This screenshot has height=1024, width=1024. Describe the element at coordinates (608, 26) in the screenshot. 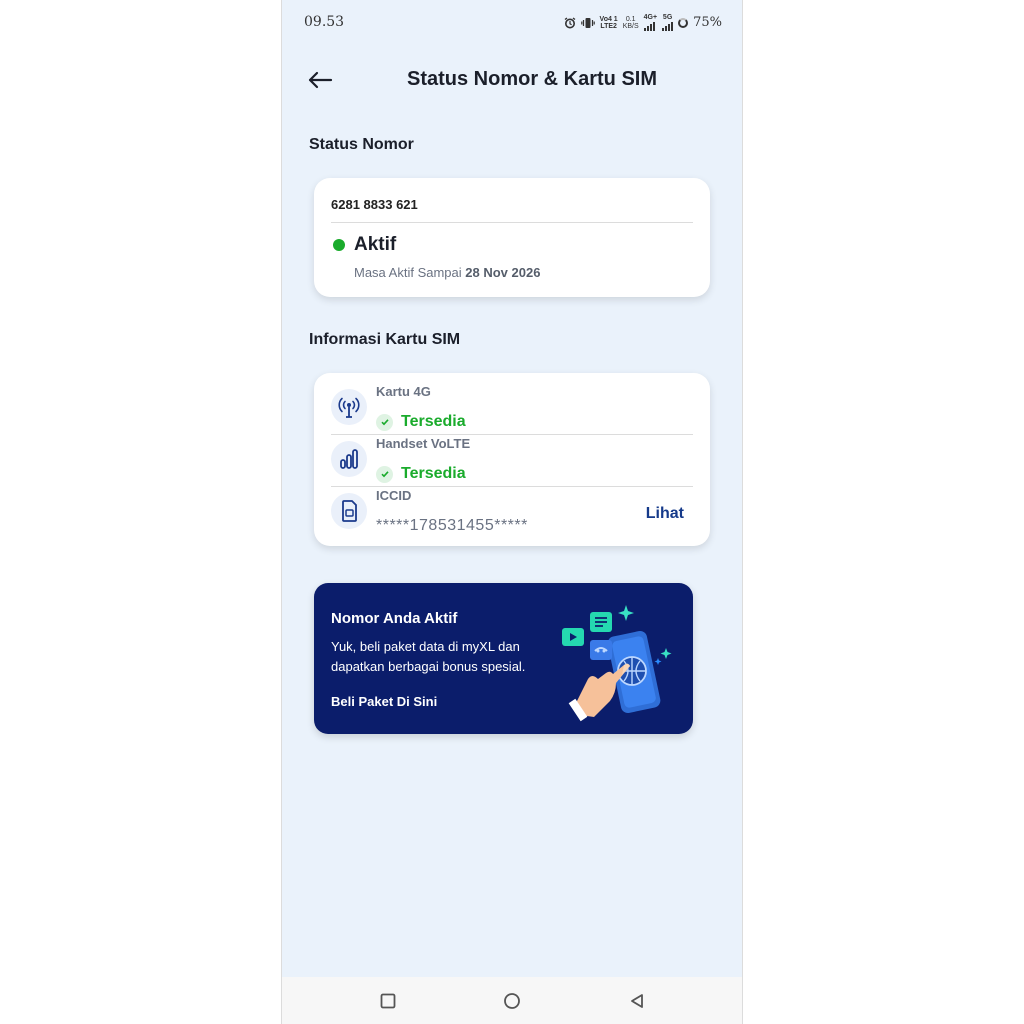

I see `volte-bottom-text: LTE2` at that location.